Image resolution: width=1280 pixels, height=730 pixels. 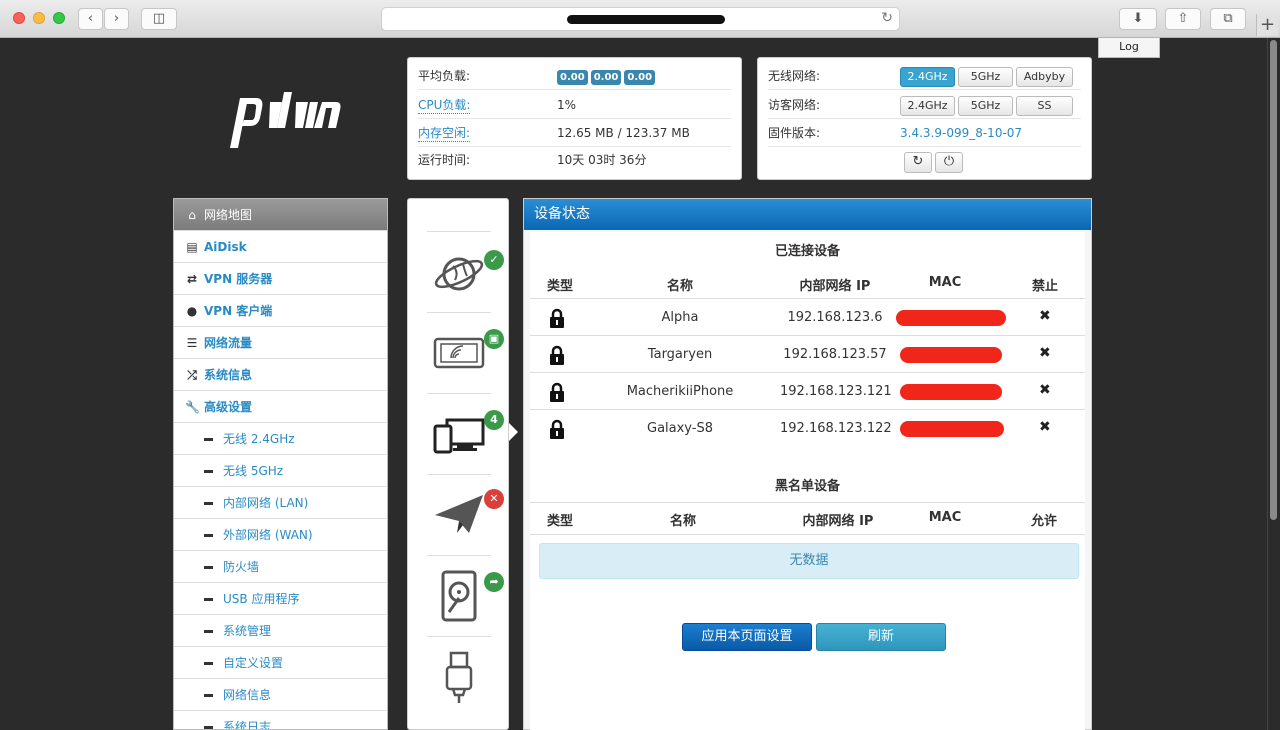 What do you see at coordinates (459, 514) in the screenshot?
I see `paper-plane-icon` at bounding box center [459, 514].